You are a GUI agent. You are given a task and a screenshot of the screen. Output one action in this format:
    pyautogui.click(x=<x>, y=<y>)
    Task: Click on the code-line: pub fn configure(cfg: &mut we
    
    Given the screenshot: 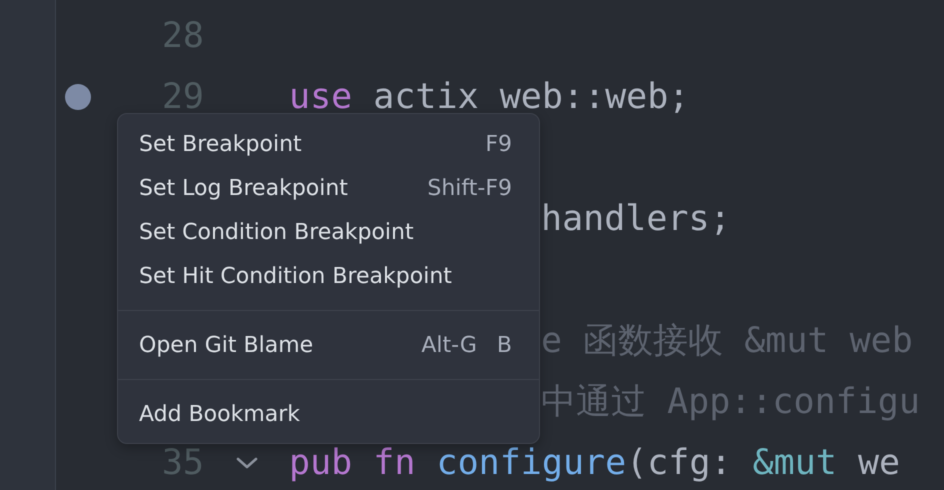 What is the action you would take?
    pyautogui.click(x=594, y=462)
    